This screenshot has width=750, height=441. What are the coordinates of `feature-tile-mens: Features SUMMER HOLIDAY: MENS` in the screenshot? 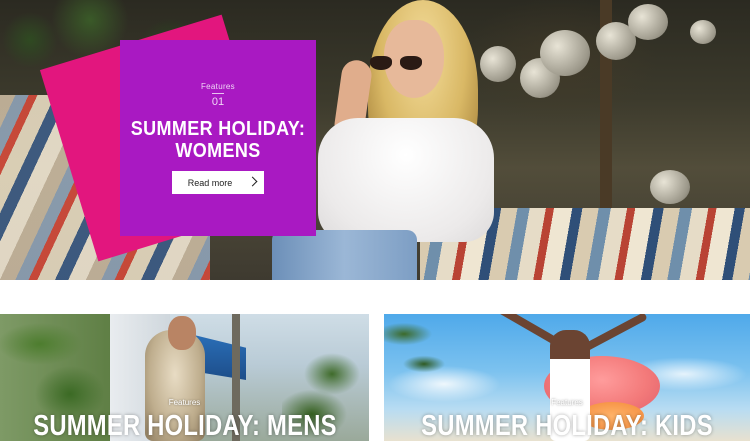 It's located at (184, 377).